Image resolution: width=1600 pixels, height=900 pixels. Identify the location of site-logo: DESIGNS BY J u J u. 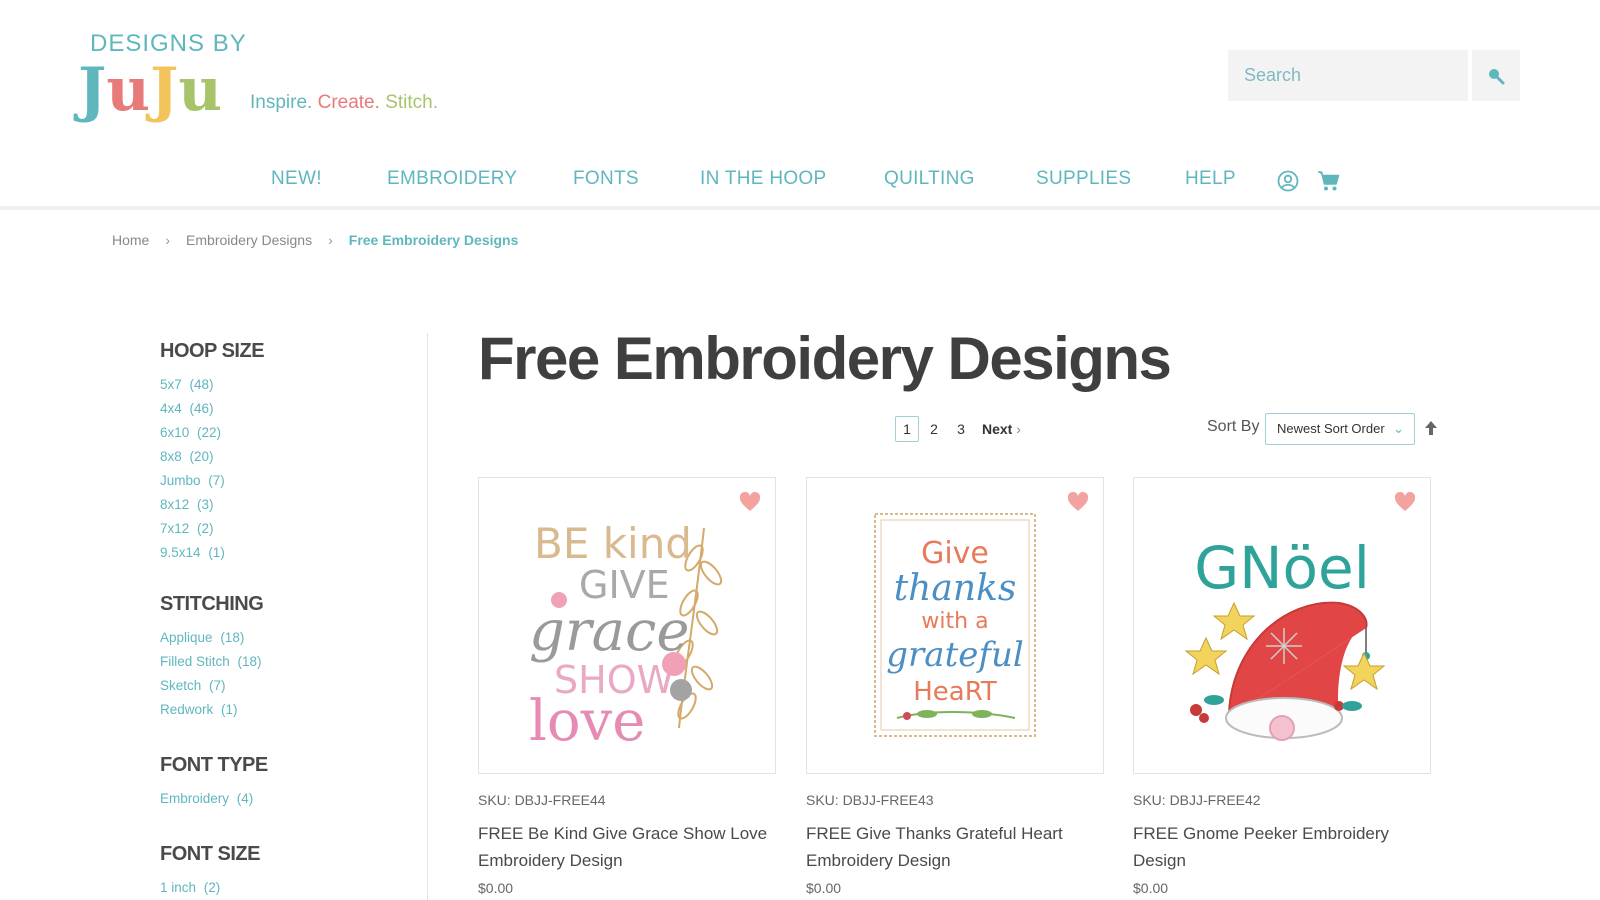
(163, 74).